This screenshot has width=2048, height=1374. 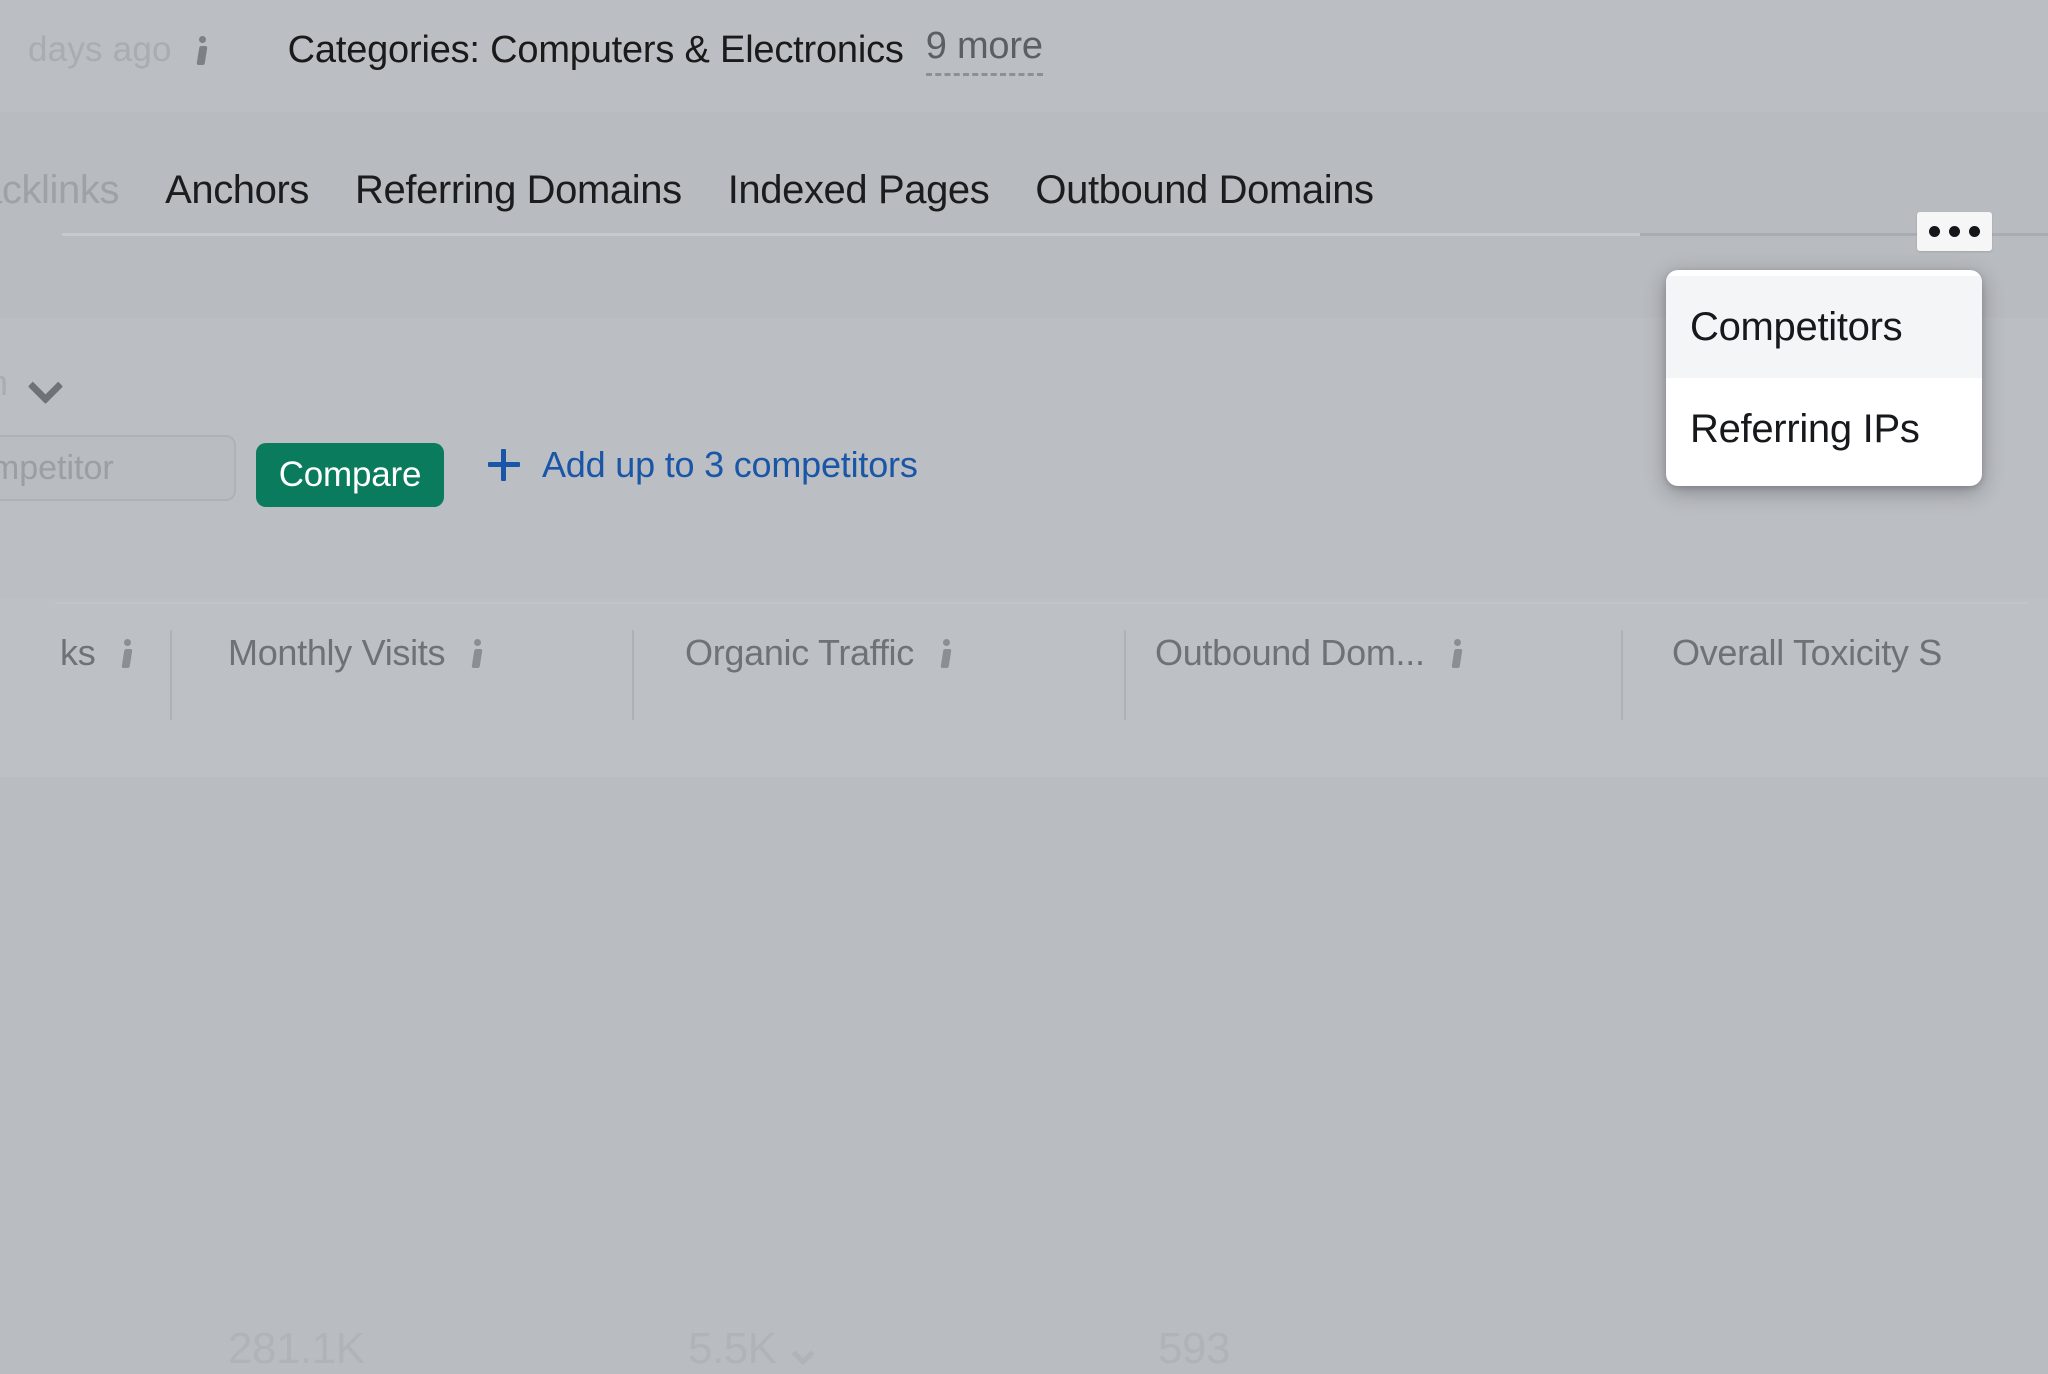 I want to click on column-header-organic-traffic: Organic Traffic, so click(x=822, y=653).